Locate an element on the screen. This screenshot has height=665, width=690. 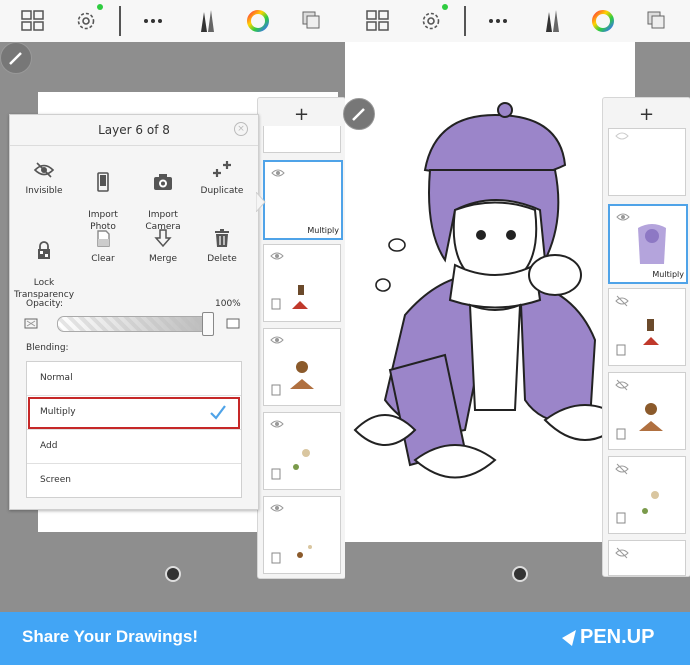
merge-button: Merge is located at coordinates (163, 246).